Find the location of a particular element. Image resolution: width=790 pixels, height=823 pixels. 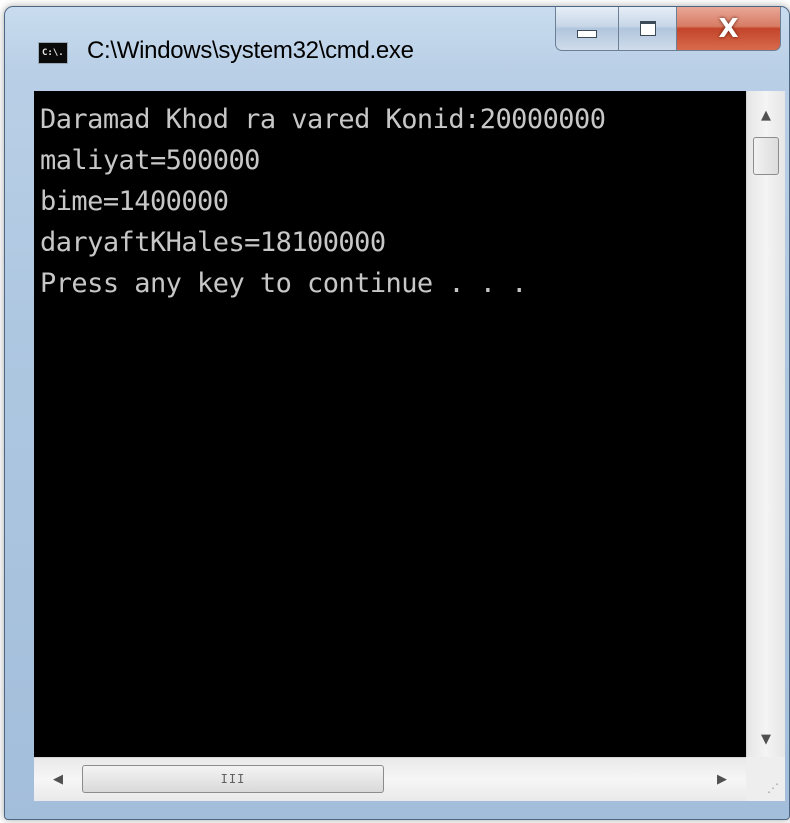

close-icon: X is located at coordinates (728, 28).